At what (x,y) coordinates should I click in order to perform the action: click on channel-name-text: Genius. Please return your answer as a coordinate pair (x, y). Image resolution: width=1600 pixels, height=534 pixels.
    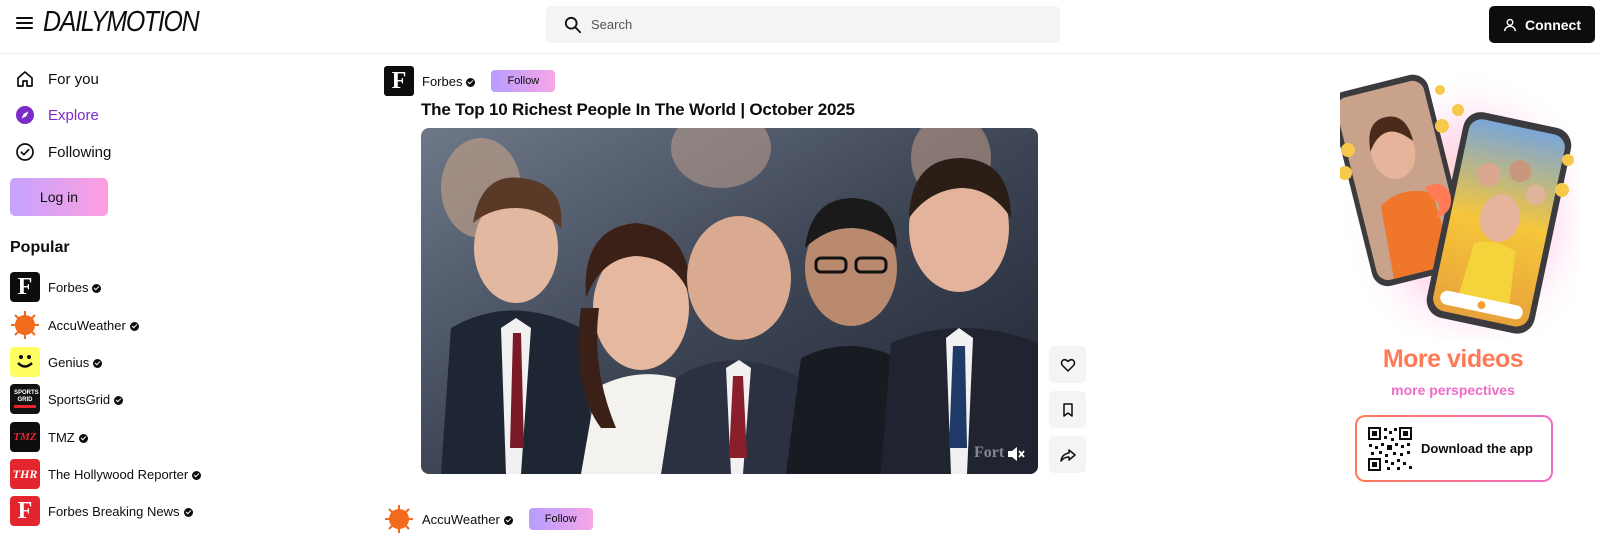
    Looking at the image, I should click on (69, 362).